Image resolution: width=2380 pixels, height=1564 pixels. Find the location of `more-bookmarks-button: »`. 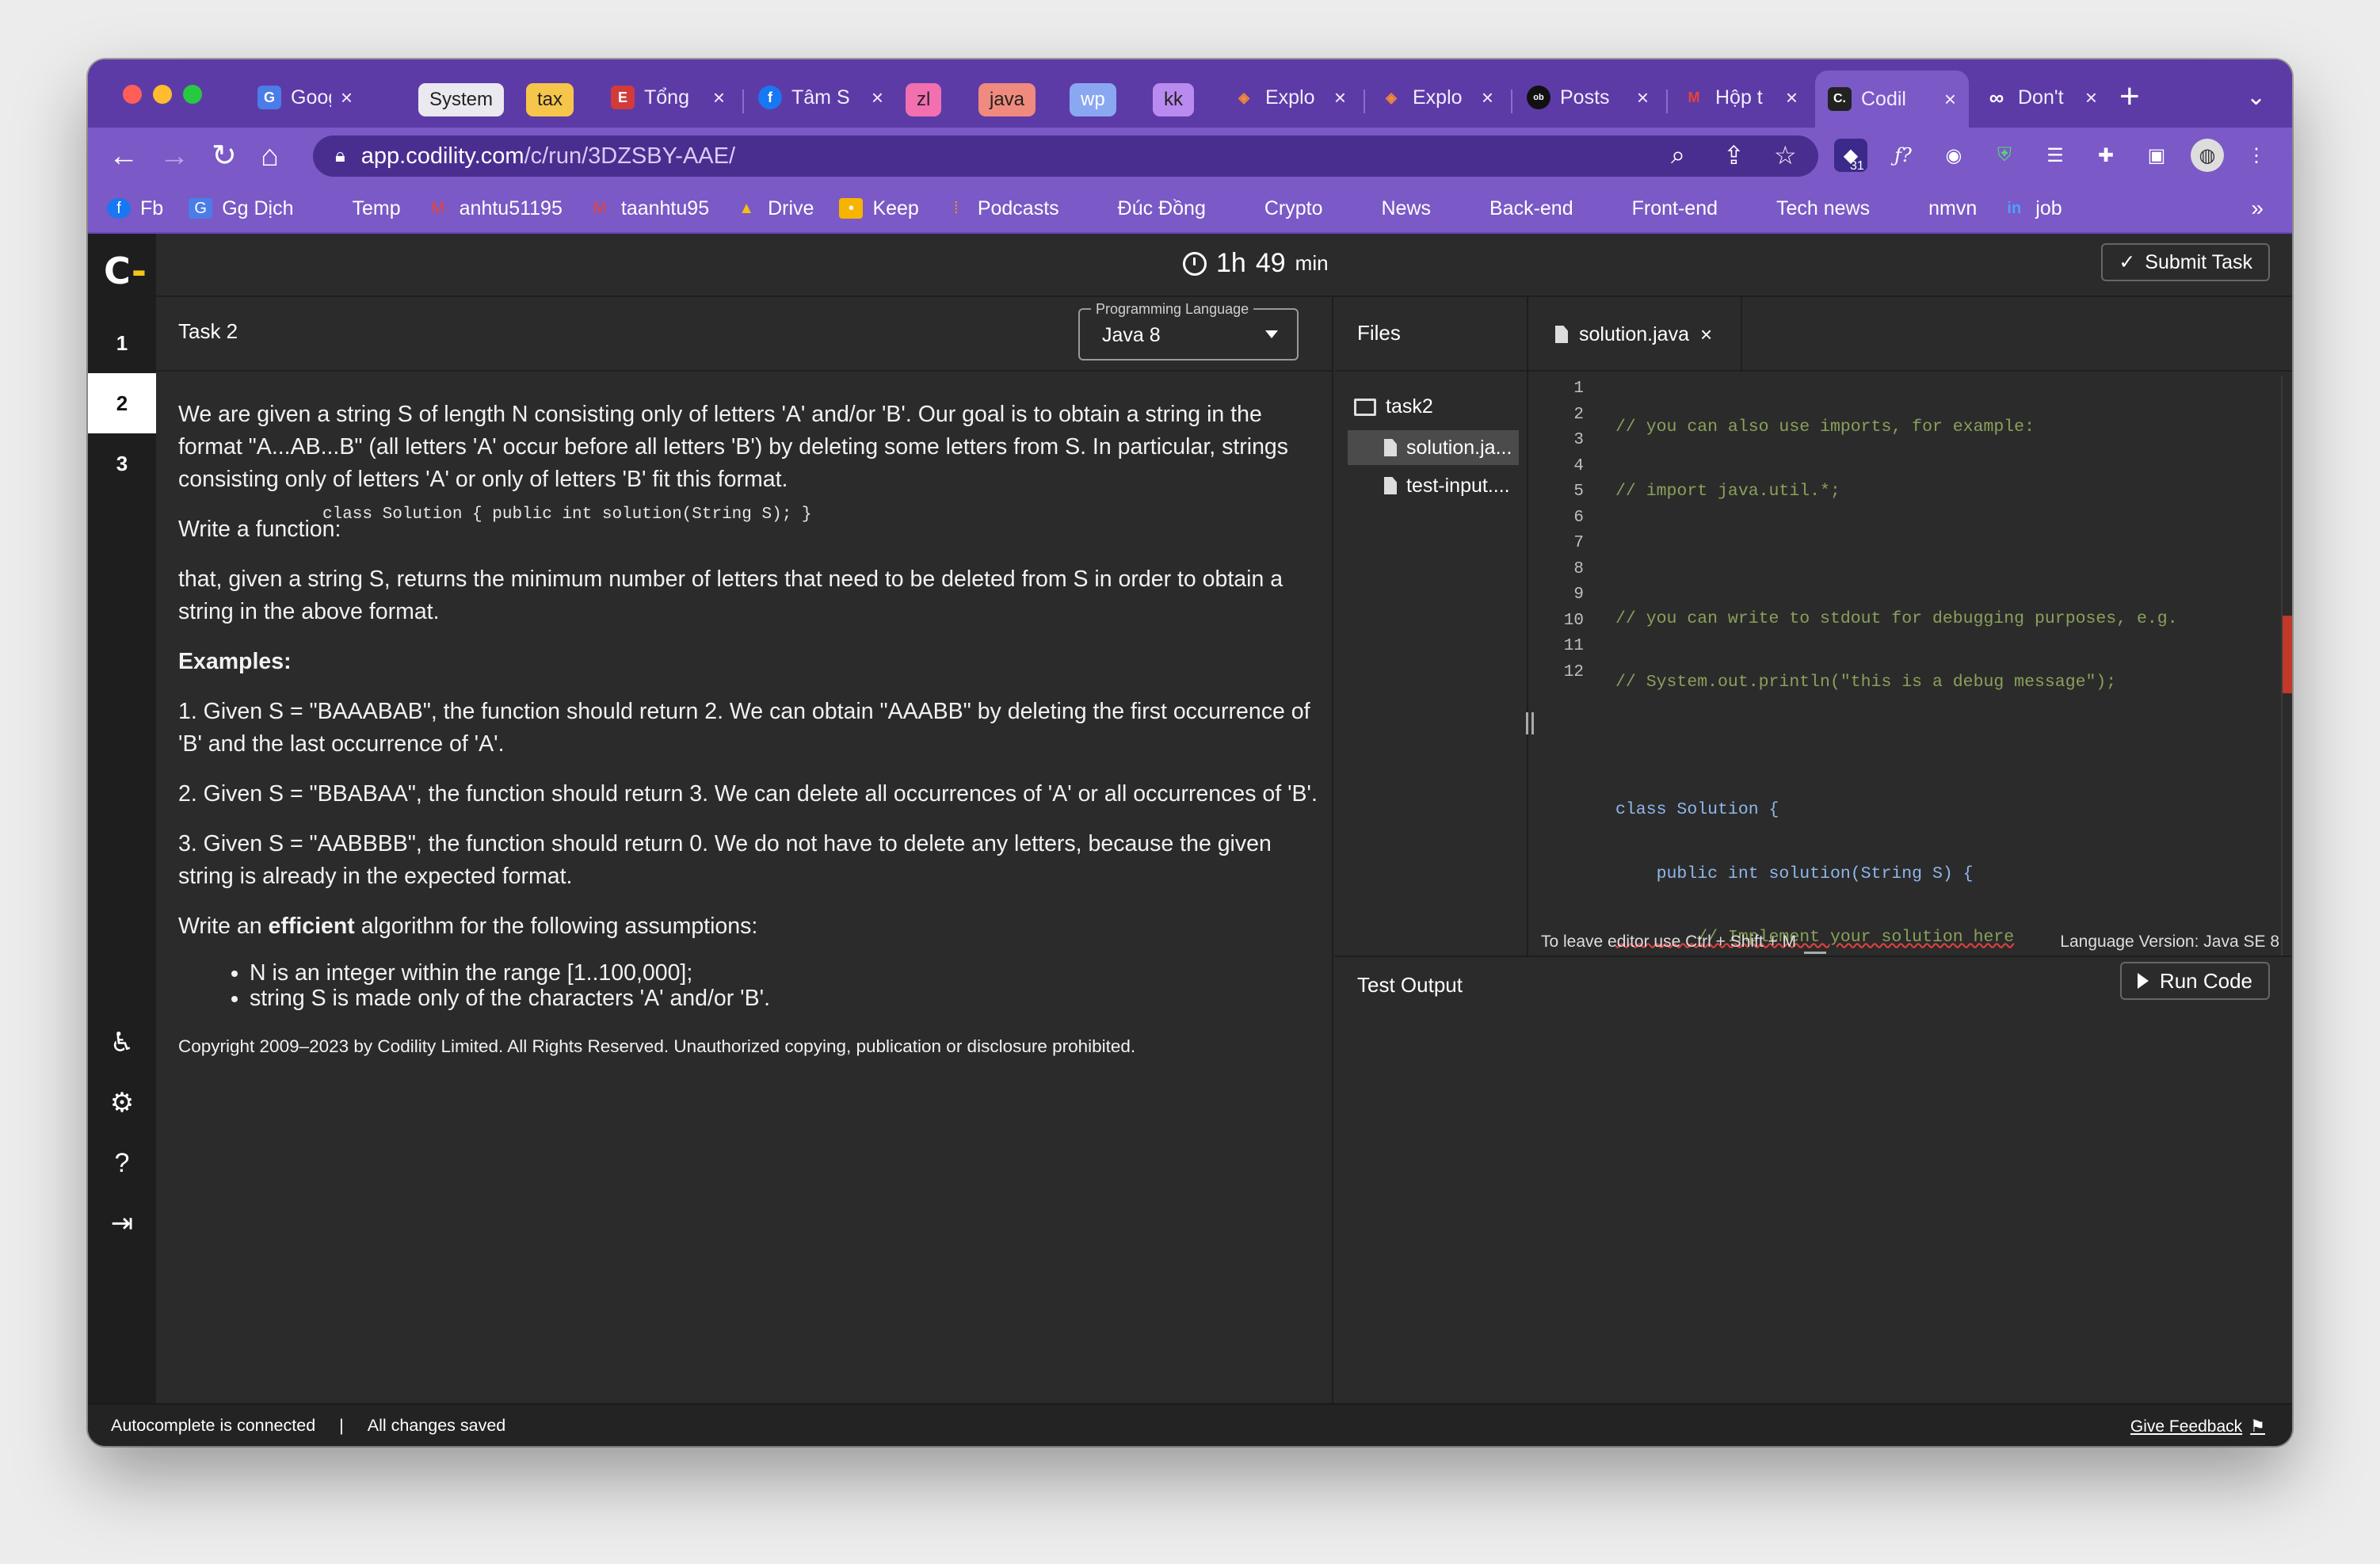

more-bookmarks-button: » is located at coordinates (2257, 209).